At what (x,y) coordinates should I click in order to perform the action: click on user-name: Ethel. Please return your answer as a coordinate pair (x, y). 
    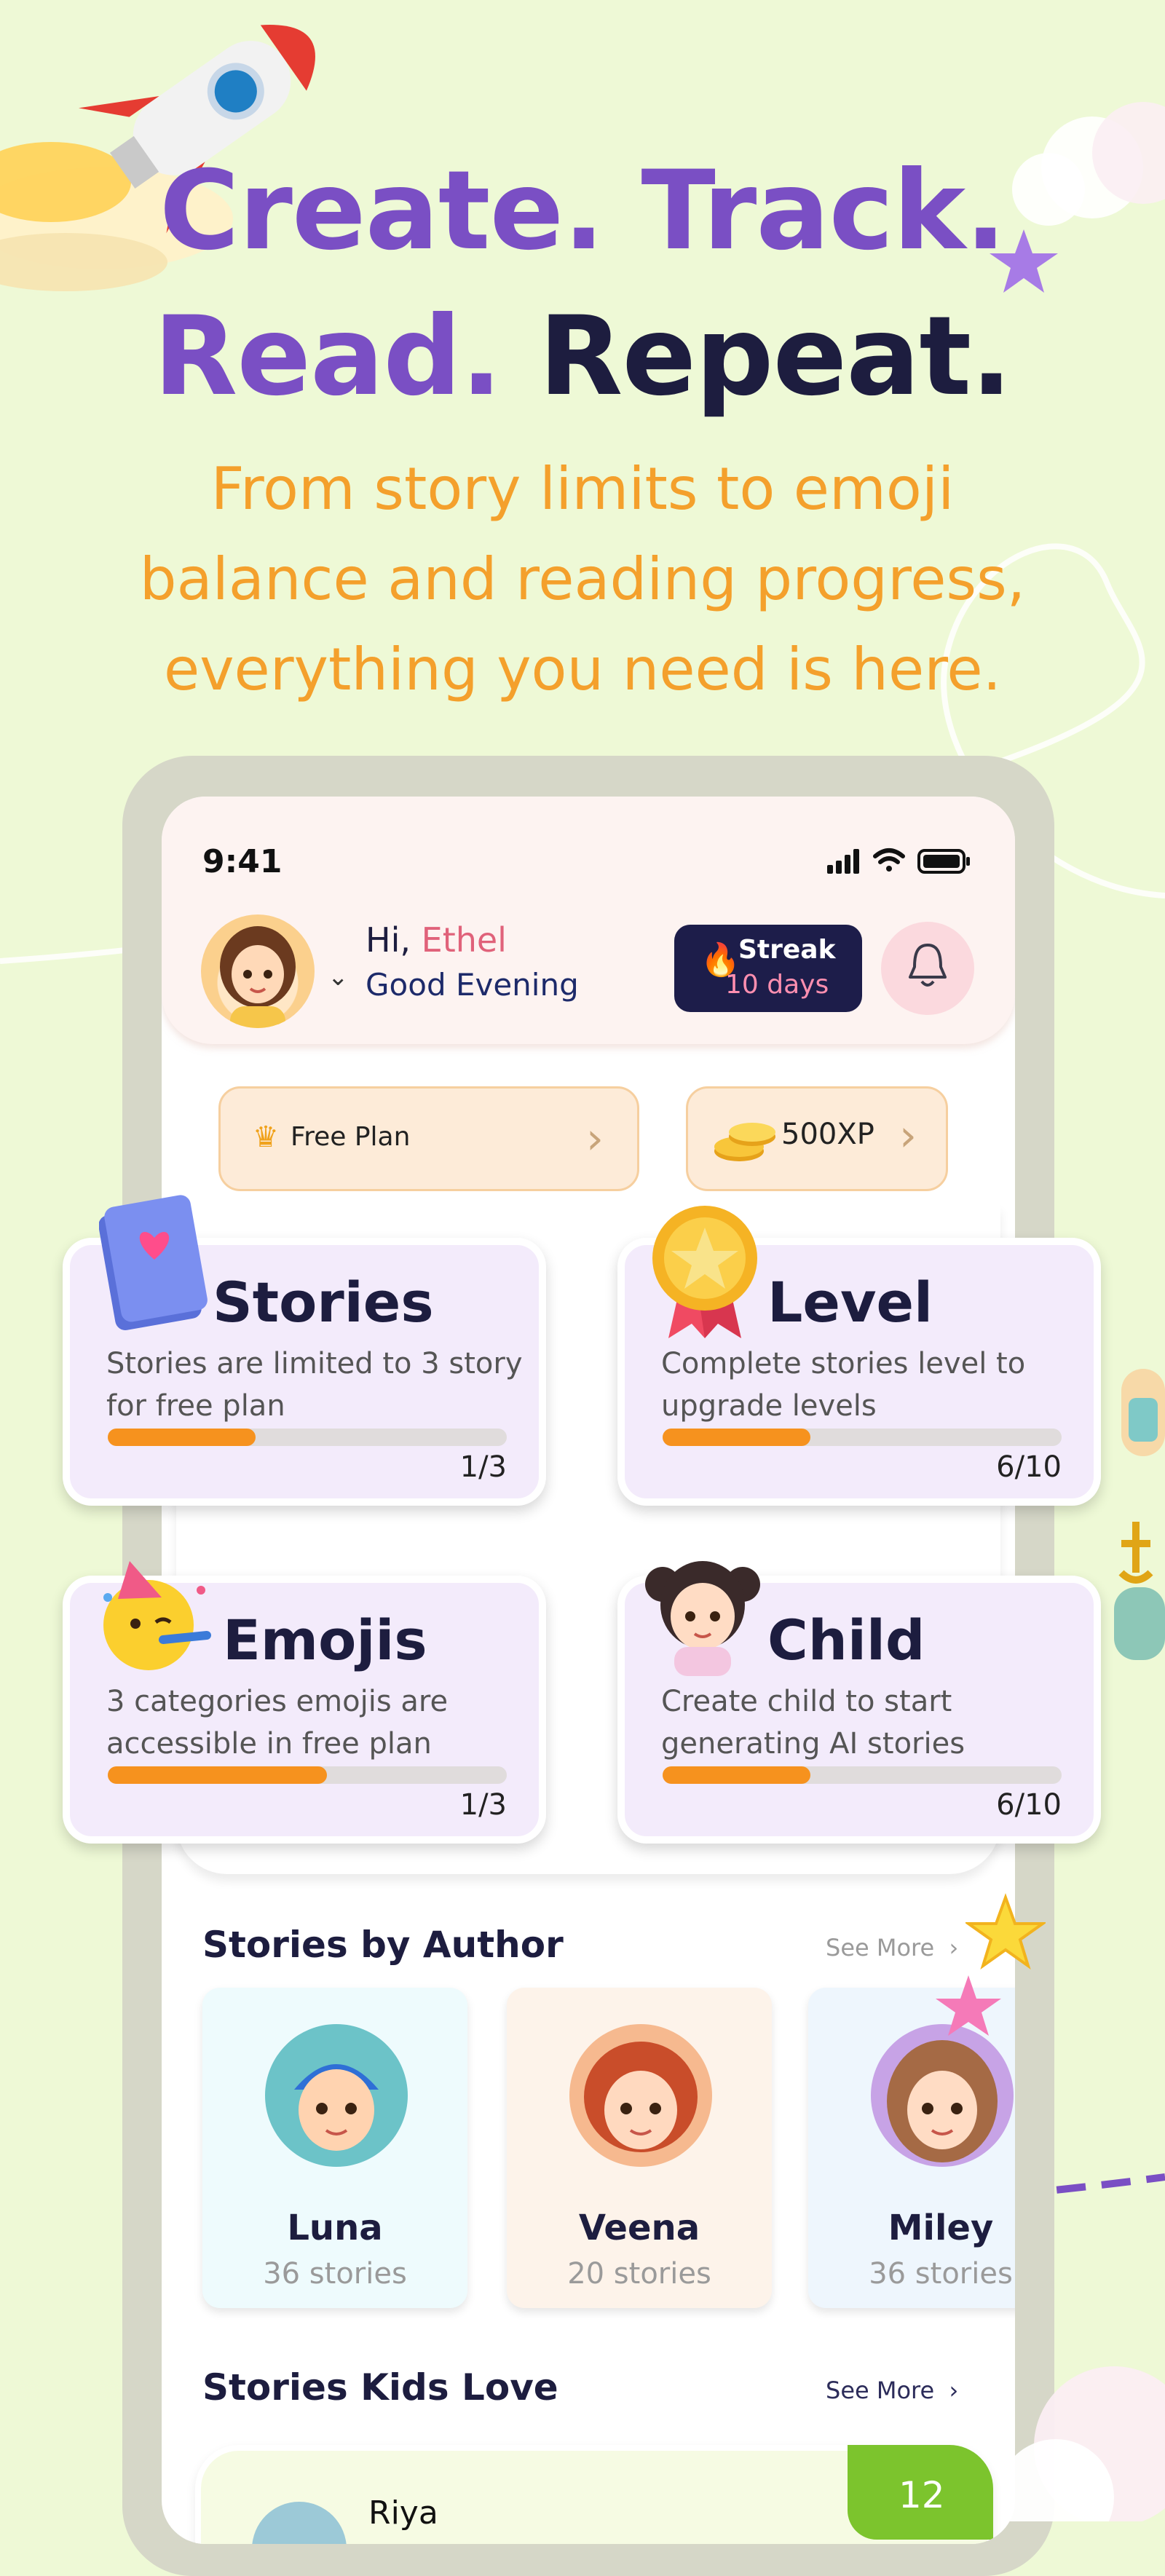
    Looking at the image, I should click on (464, 940).